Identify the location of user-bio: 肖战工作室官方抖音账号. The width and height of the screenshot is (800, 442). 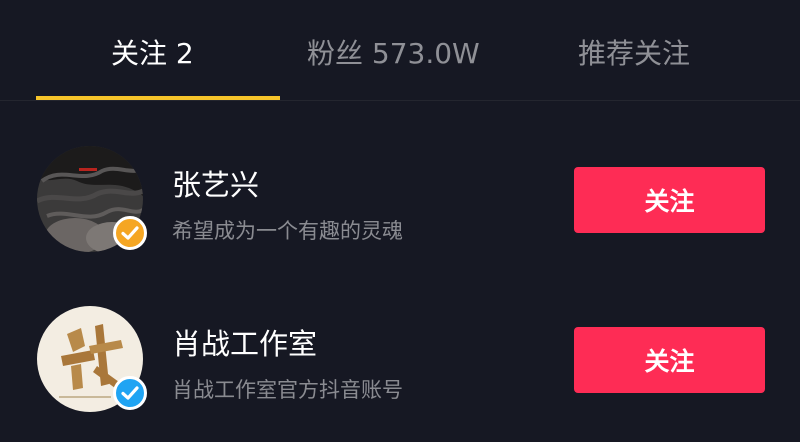
(287, 390).